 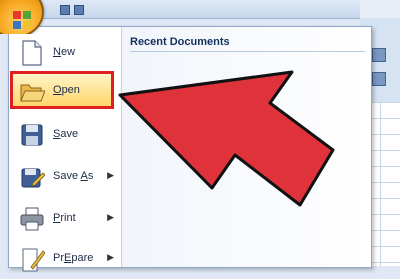 What do you see at coordinates (32, 53) in the screenshot?
I see `new-document-icon` at bounding box center [32, 53].